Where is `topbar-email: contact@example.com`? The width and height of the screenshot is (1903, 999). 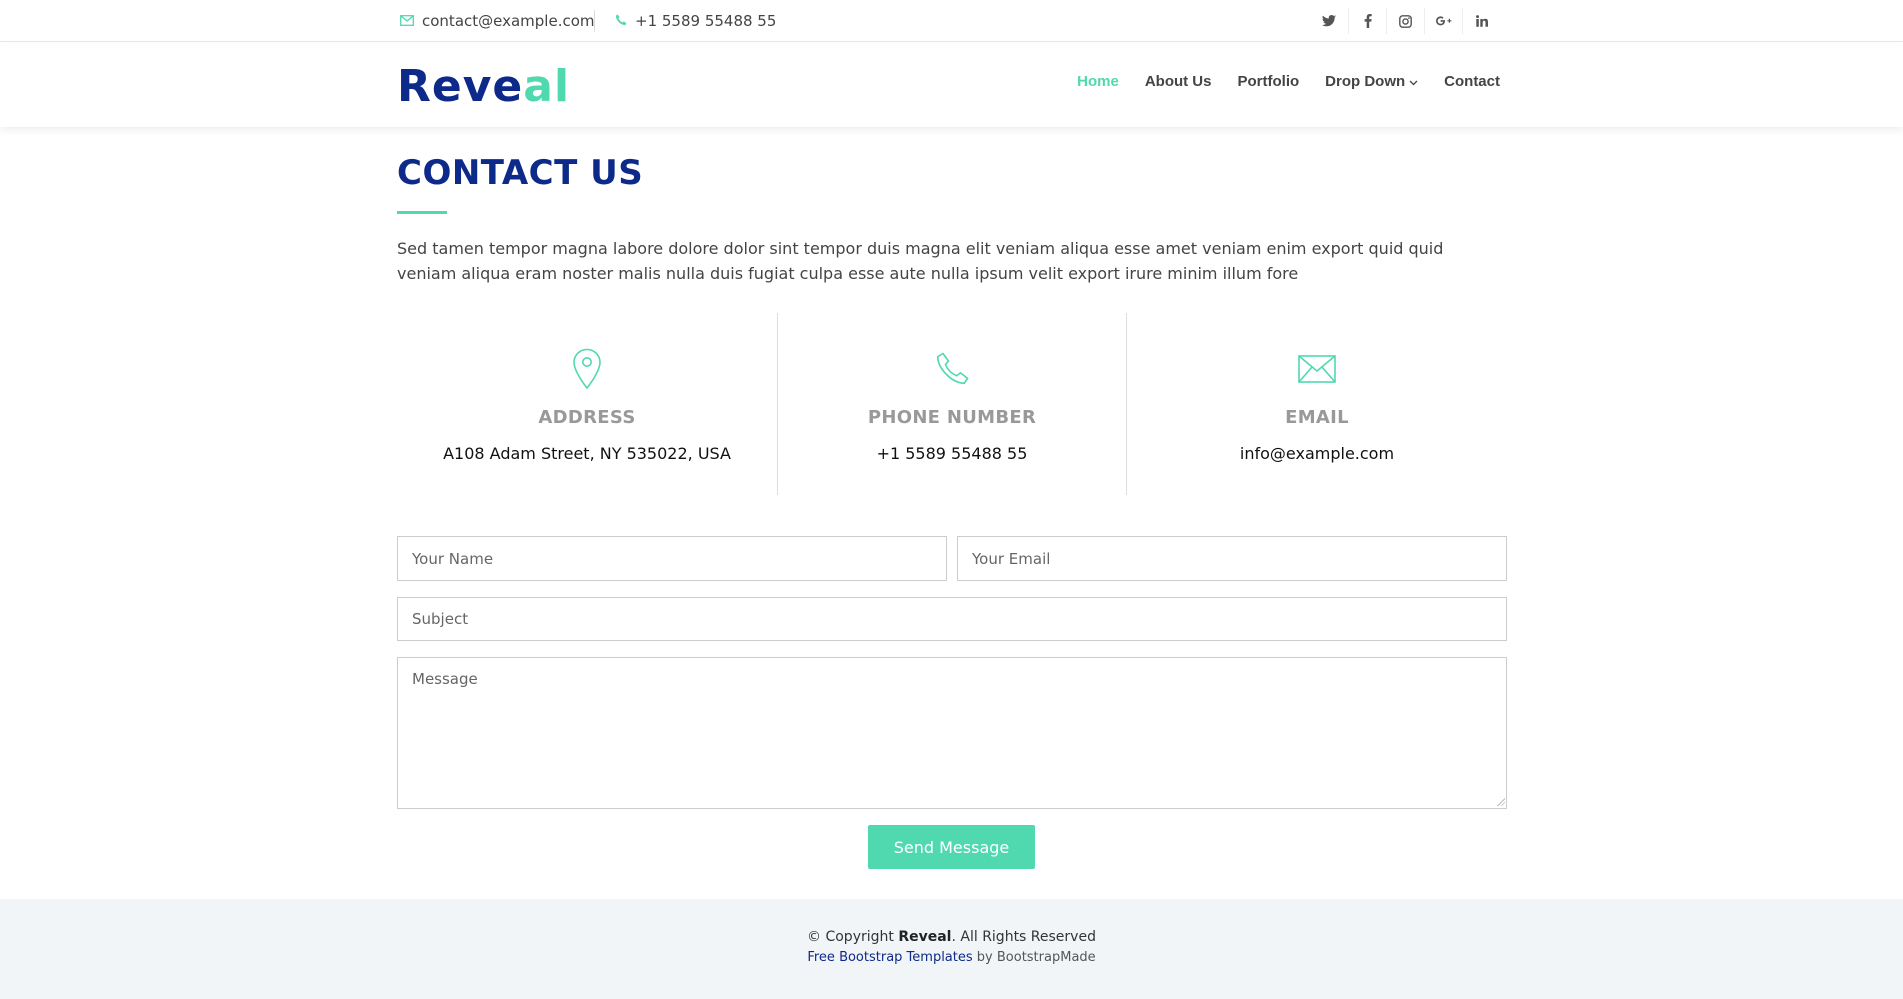 topbar-email: contact@example.com is located at coordinates (497, 21).